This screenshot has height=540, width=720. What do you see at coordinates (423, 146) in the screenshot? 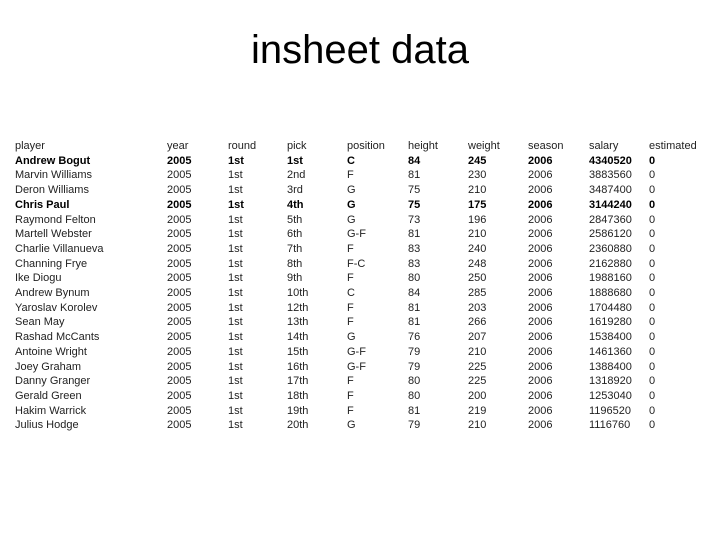
I see `column-header-height: height` at bounding box center [423, 146].